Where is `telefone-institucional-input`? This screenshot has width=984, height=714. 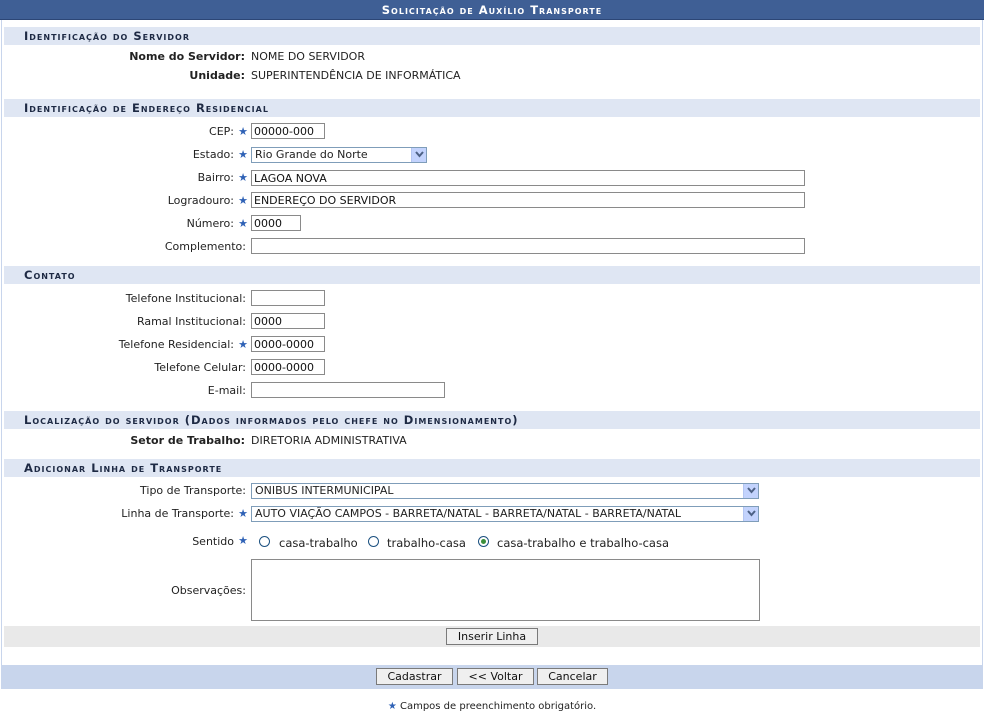 telefone-institucional-input is located at coordinates (288, 298).